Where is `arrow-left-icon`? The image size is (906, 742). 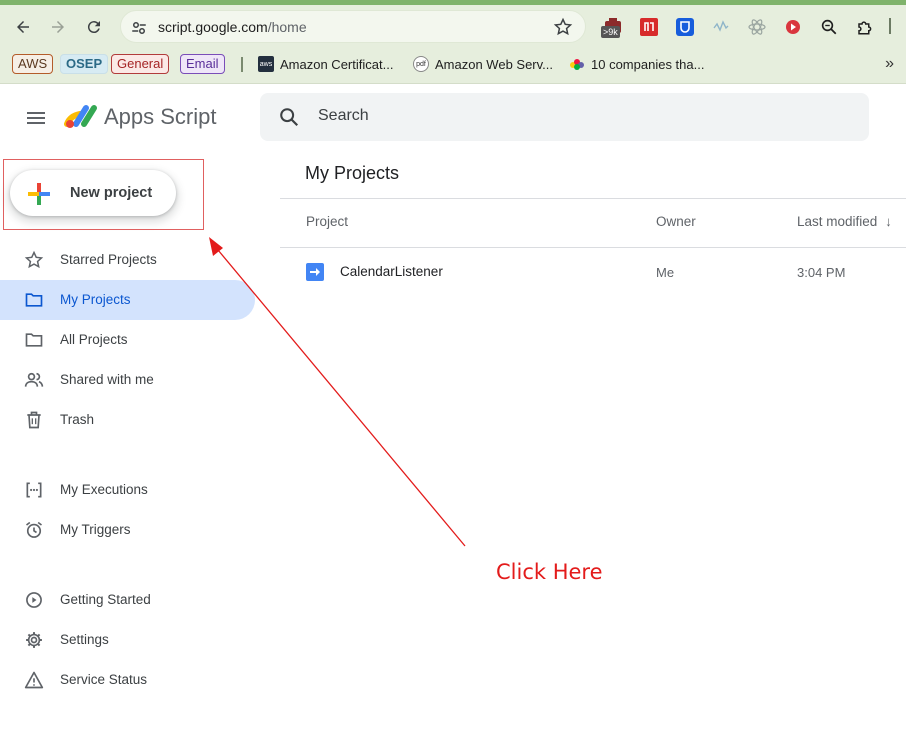
arrow-left-icon is located at coordinates (23, 27).